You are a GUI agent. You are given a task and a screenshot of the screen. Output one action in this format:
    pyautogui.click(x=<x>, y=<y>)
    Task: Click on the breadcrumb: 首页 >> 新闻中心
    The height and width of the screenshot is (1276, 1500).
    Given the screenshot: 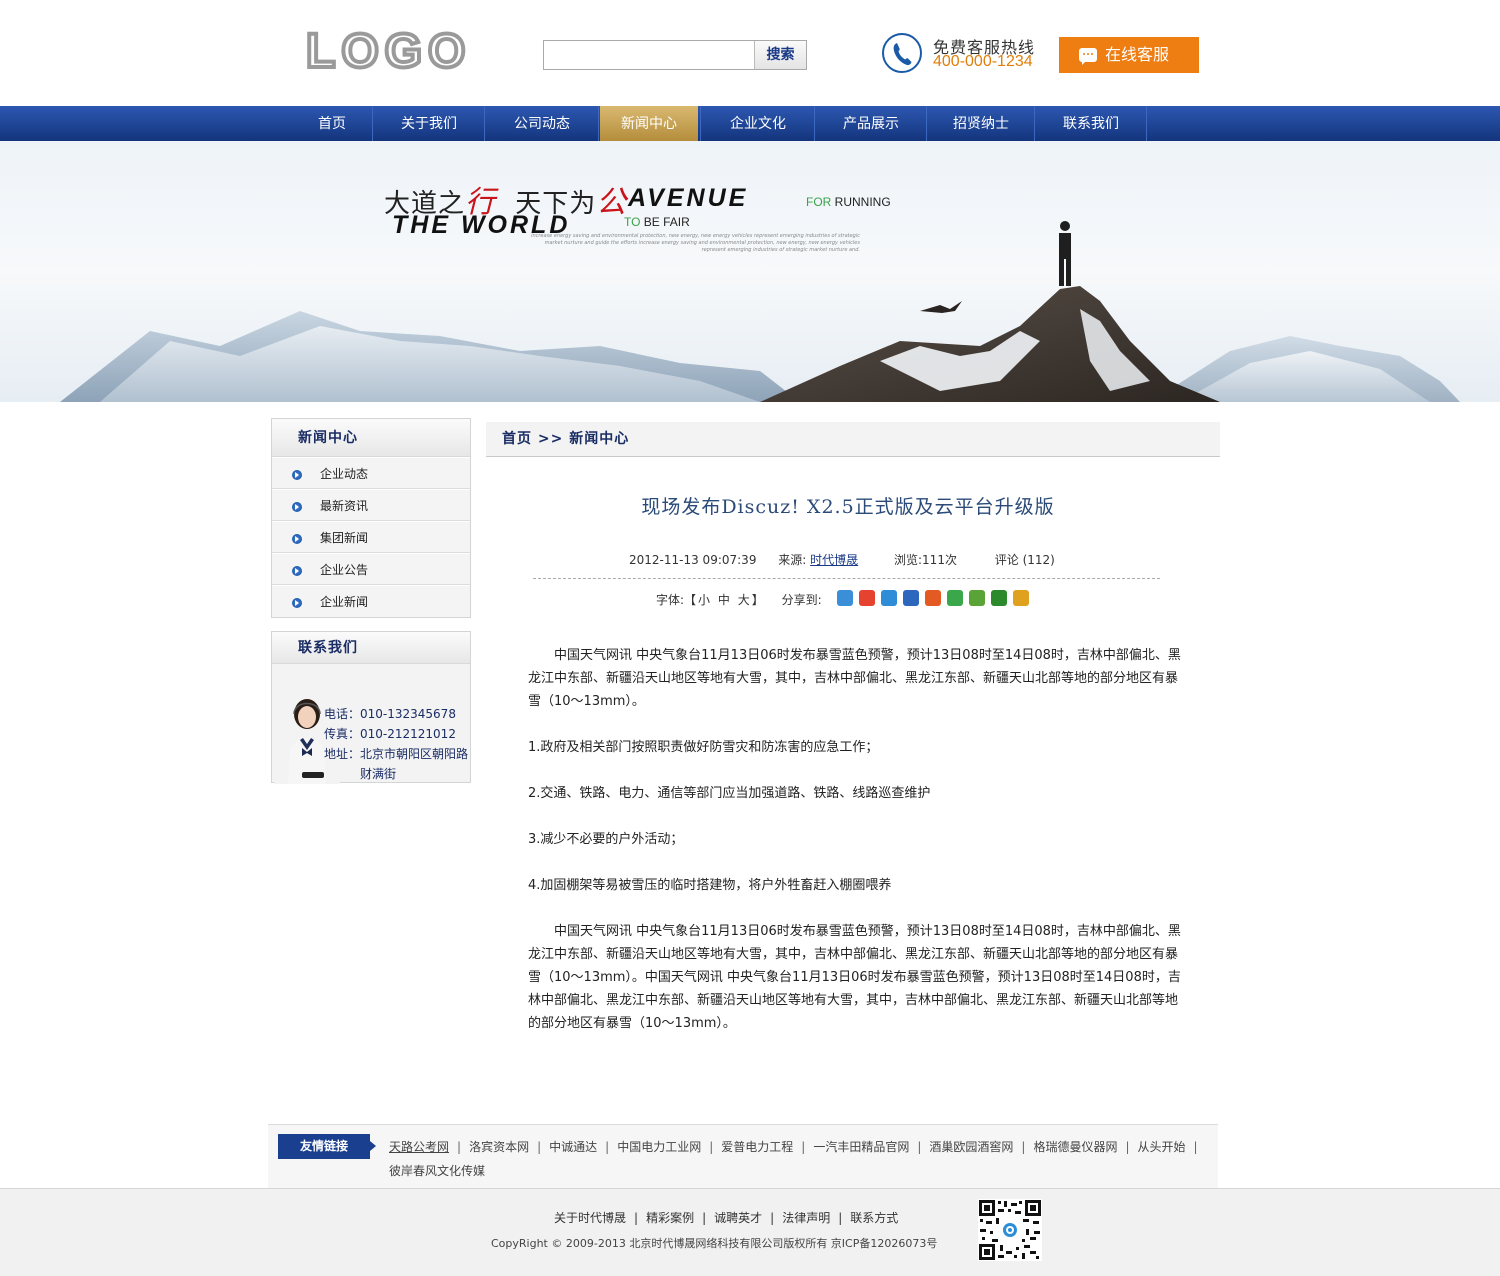 What is the action you would take?
    pyautogui.click(x=853, y=439)
    